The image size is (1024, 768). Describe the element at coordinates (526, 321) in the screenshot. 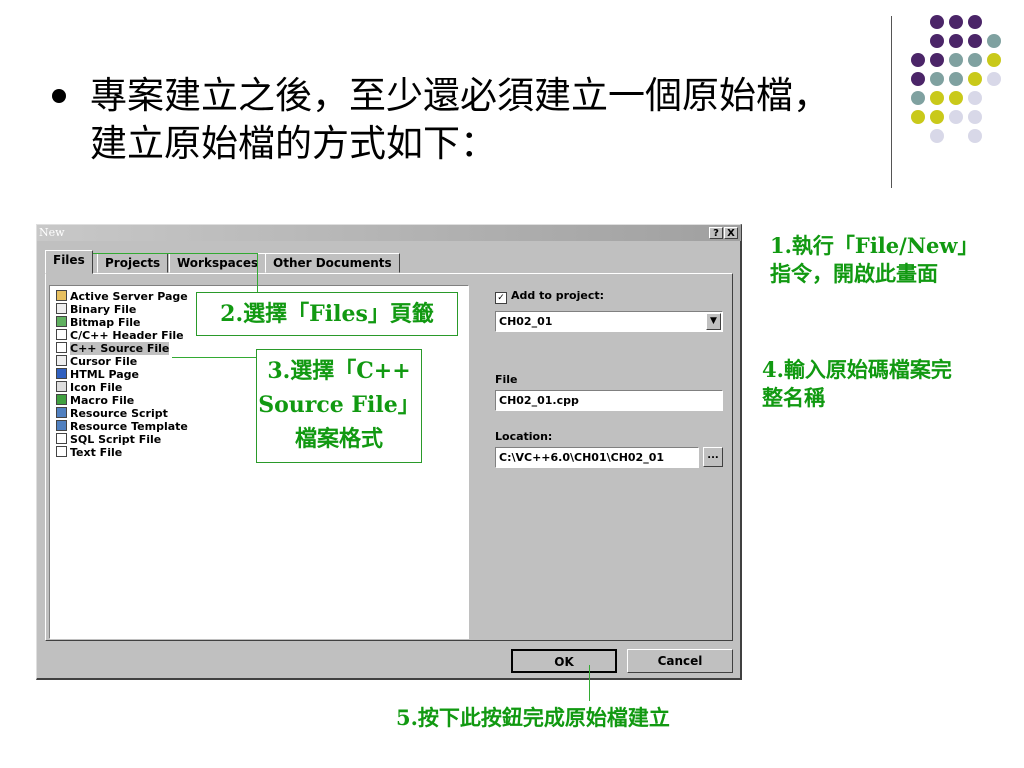

I see `project-select-value: CH02_01` at that location.